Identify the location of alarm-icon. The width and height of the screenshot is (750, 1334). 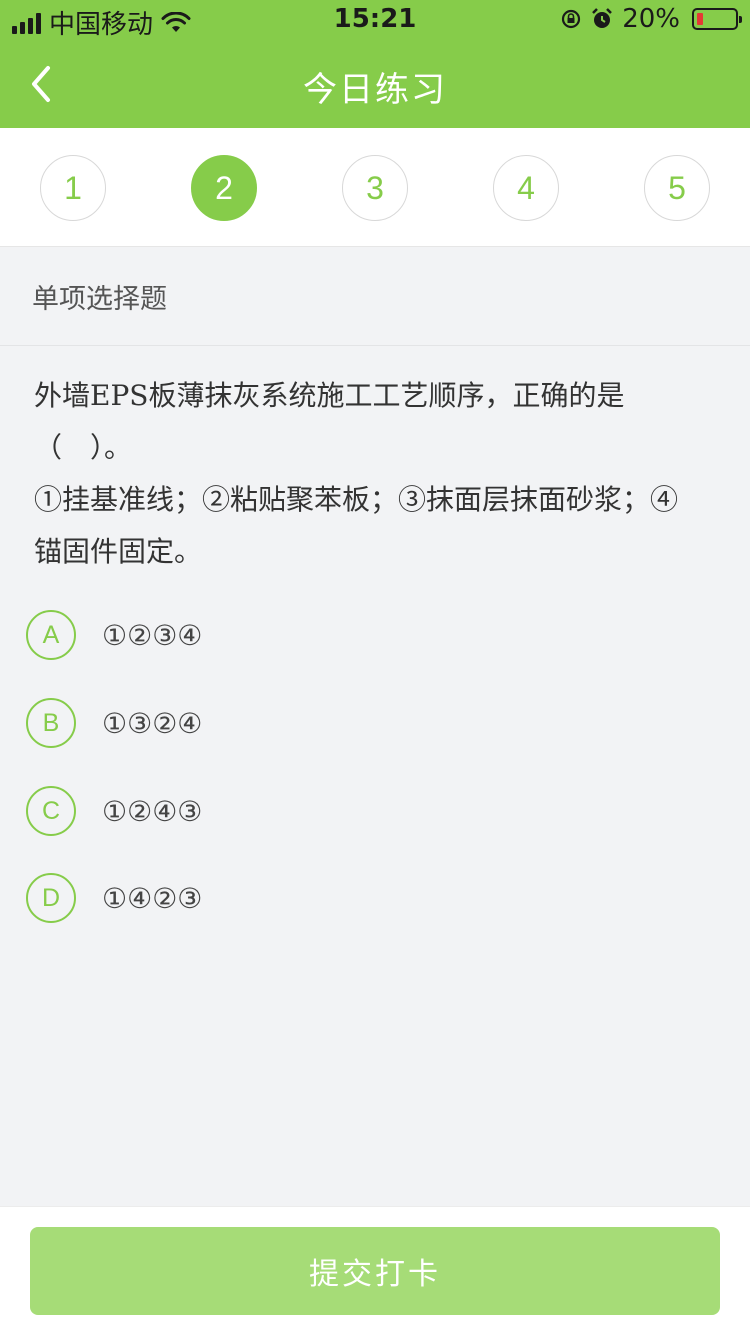
(602, 18).